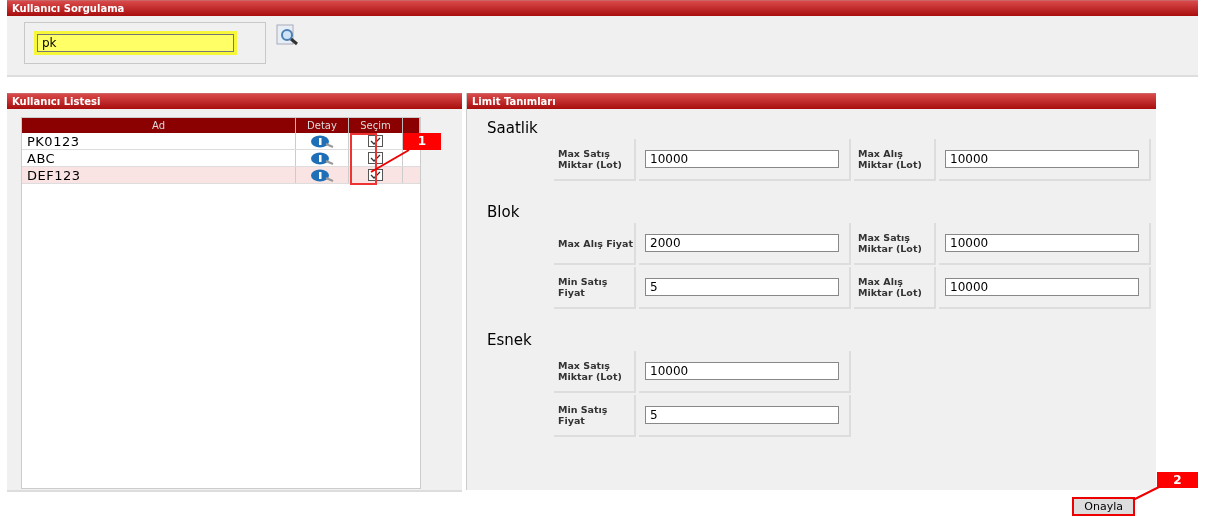 The image size is (1205, 517). What do you see at coordinates (504, 212) in the screenshot?
I see `section-title: Blok` at bounding box center [504, 212].